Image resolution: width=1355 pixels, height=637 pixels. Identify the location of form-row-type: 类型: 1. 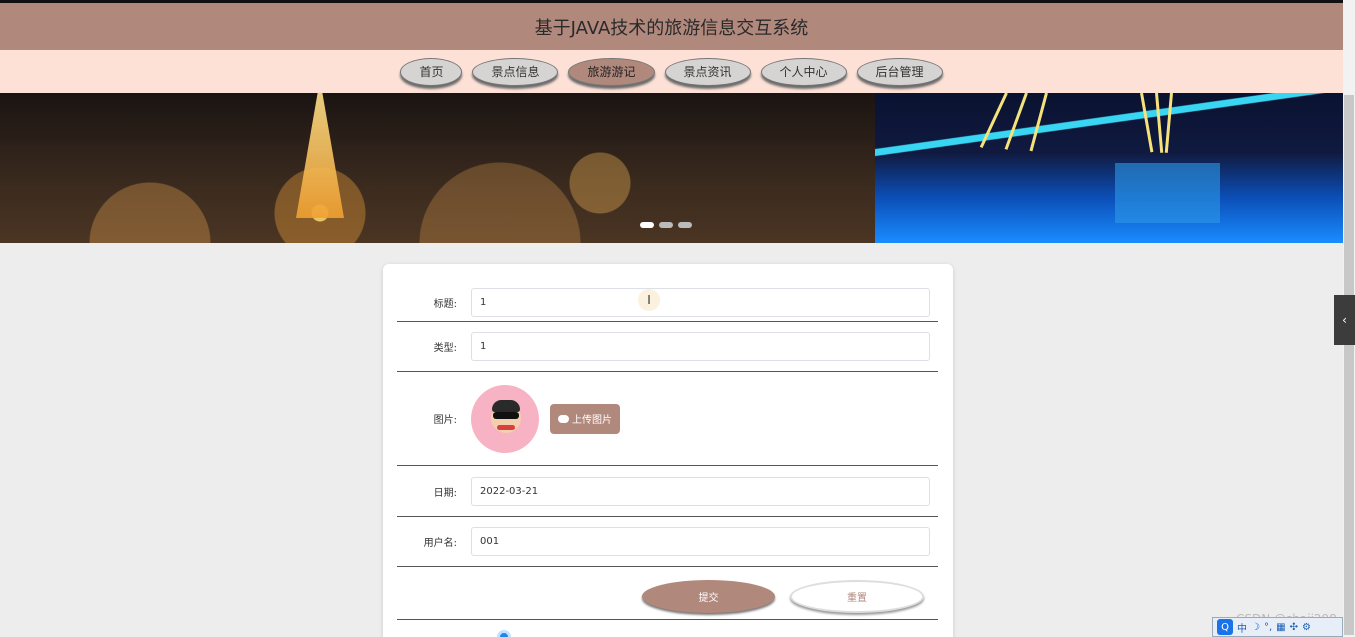
(667, 347).